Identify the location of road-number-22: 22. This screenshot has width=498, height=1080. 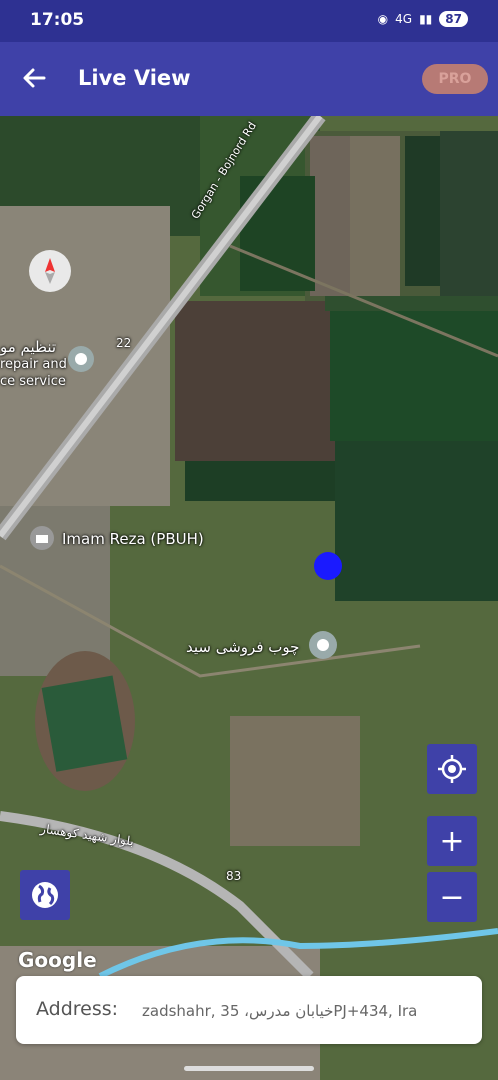
(124, 343).